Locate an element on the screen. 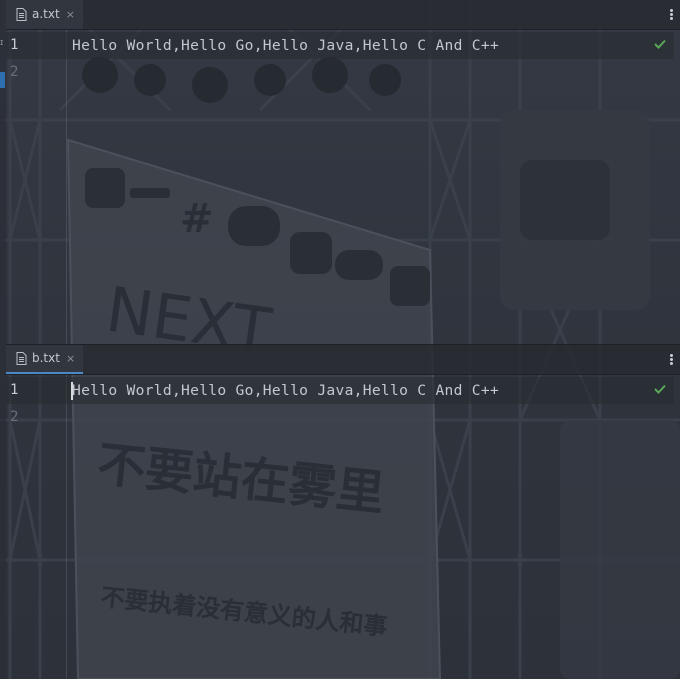 This screenshot has height=679, width=680. left-strip-label-icon: ɪ is located at coordinates (2, 43).